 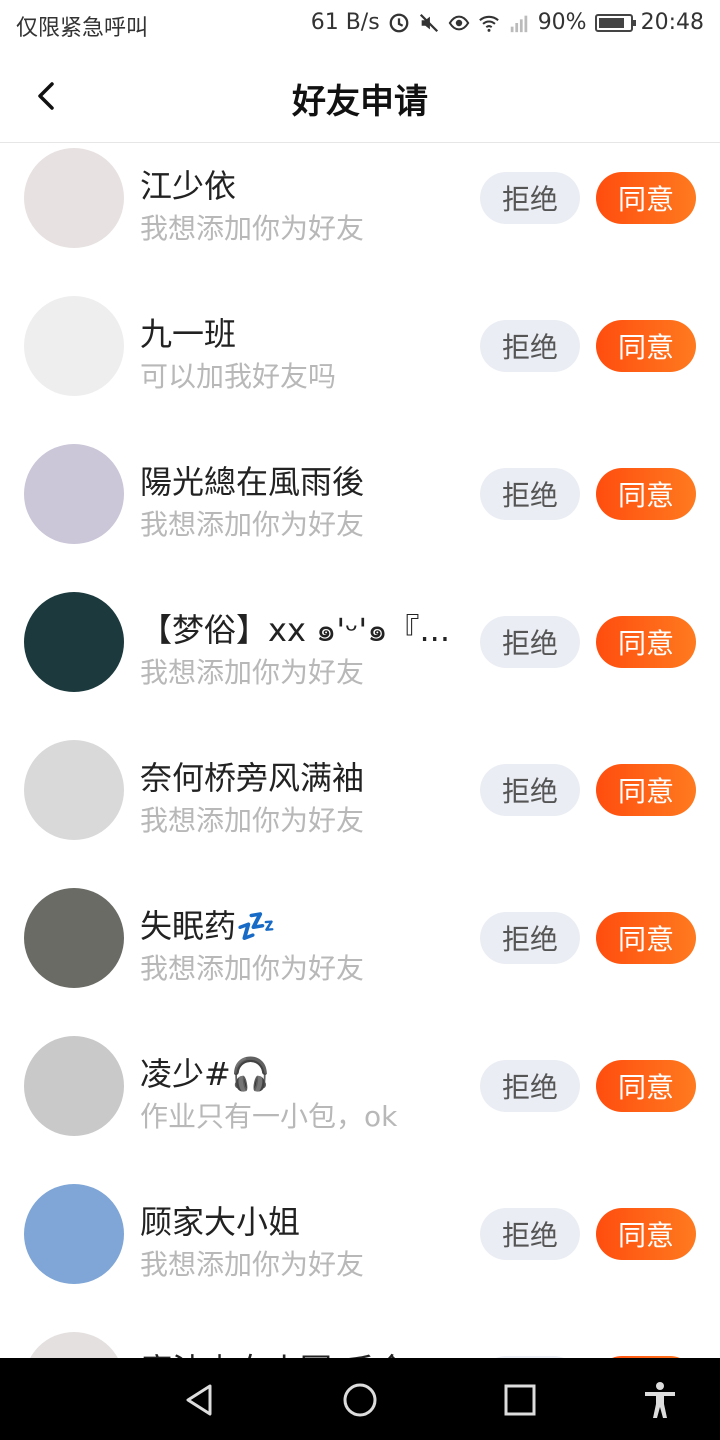 I want to click on wifi-icon, so click(x=488, y=23).